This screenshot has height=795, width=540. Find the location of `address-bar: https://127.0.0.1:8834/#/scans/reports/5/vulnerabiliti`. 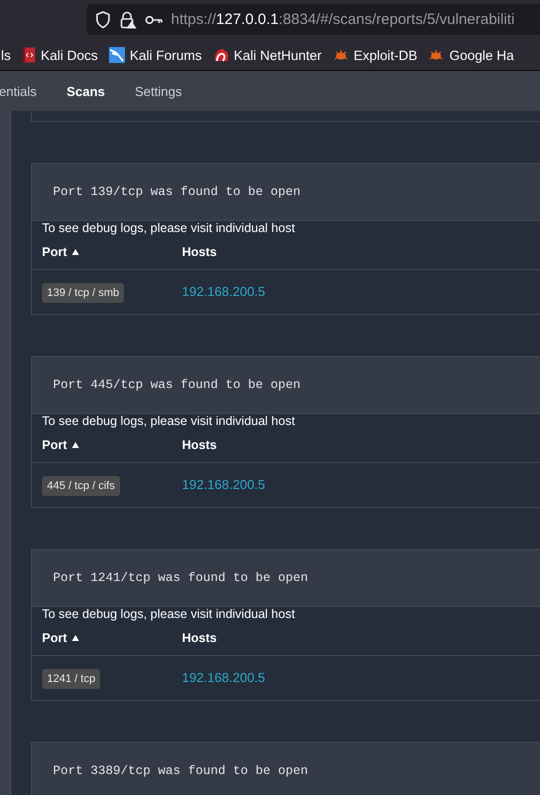

address-bar: https://127.0.0.1:8834/#/scans/reports/5/vulnerabiliti is located at coordinates (313, 19).